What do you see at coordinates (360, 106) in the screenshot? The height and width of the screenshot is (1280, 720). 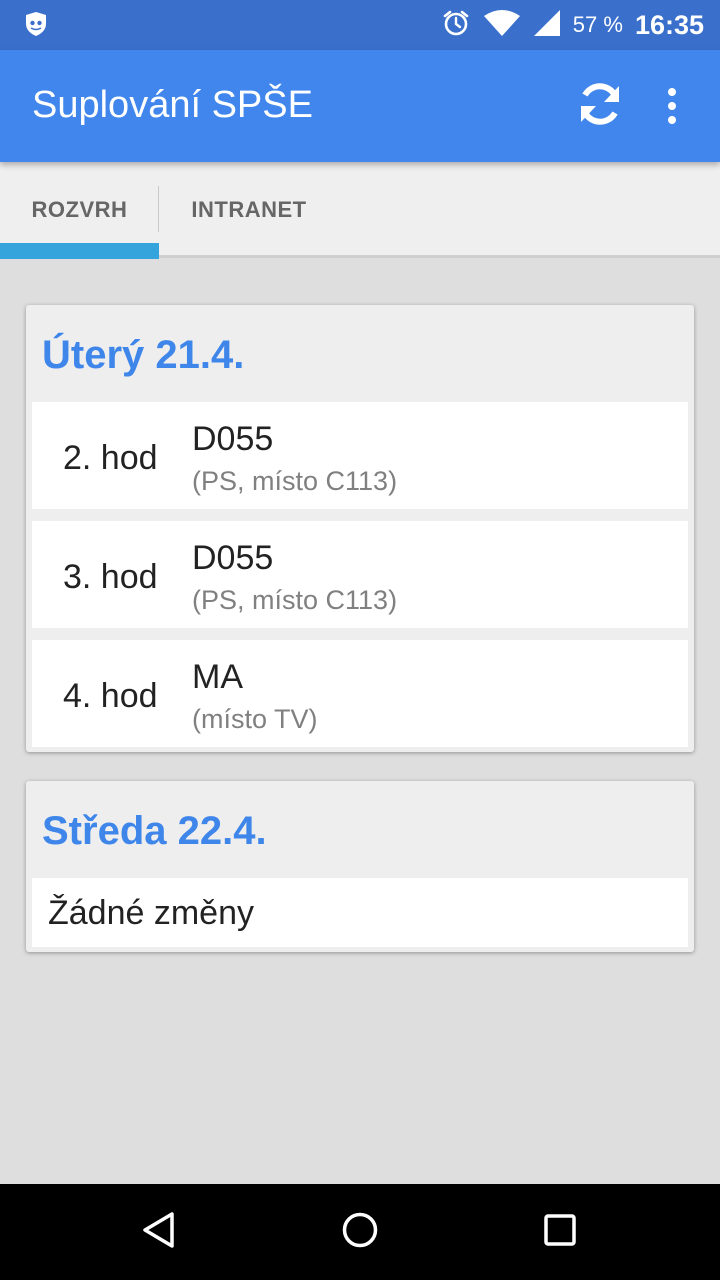 I see `app-bar: Suplování SPŠE` at bounding box center [360, 106].